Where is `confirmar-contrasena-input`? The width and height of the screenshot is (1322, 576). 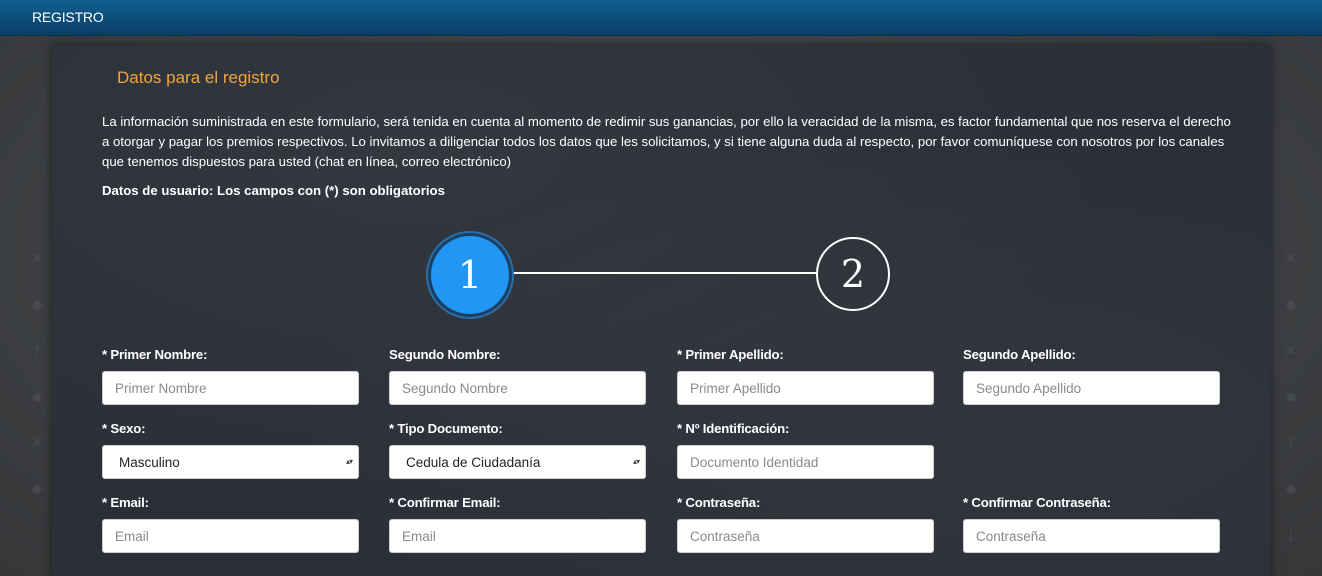
confirmar-contrasena-input is located at coordinates (1091, 536).